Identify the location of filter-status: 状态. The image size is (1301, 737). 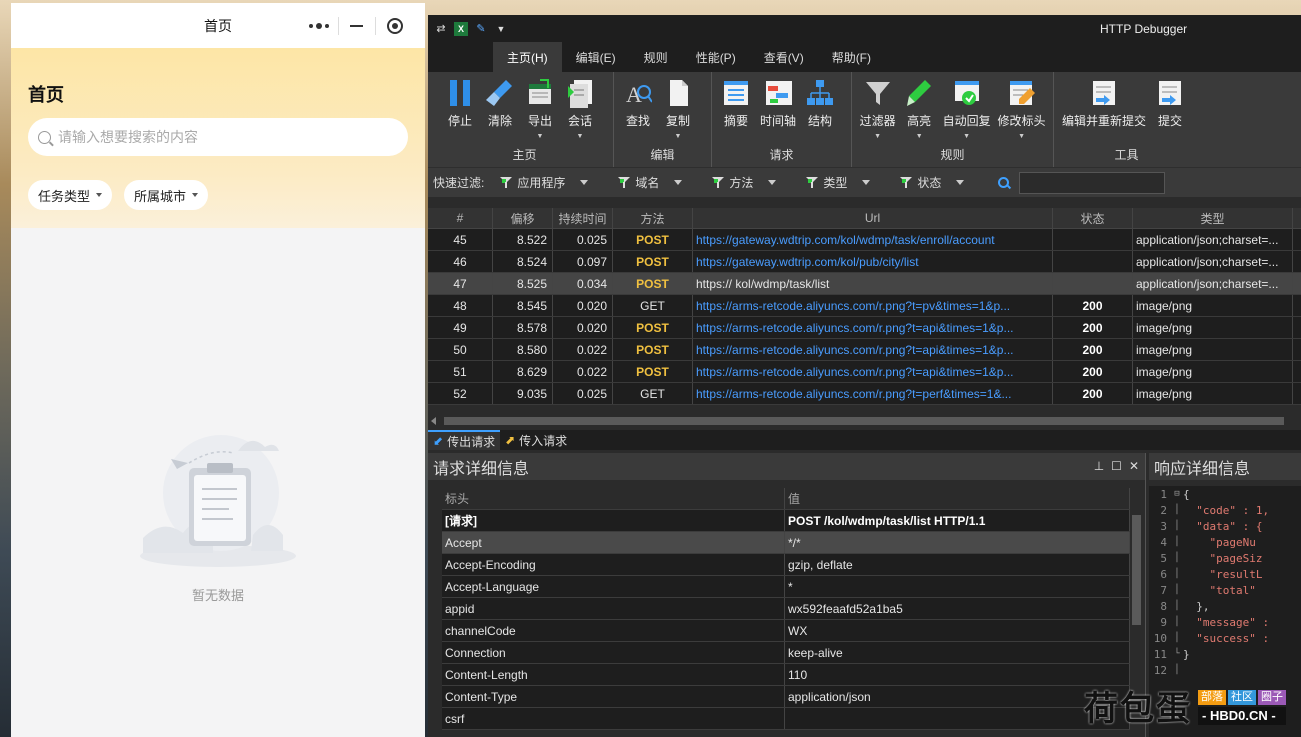
(932, 182).